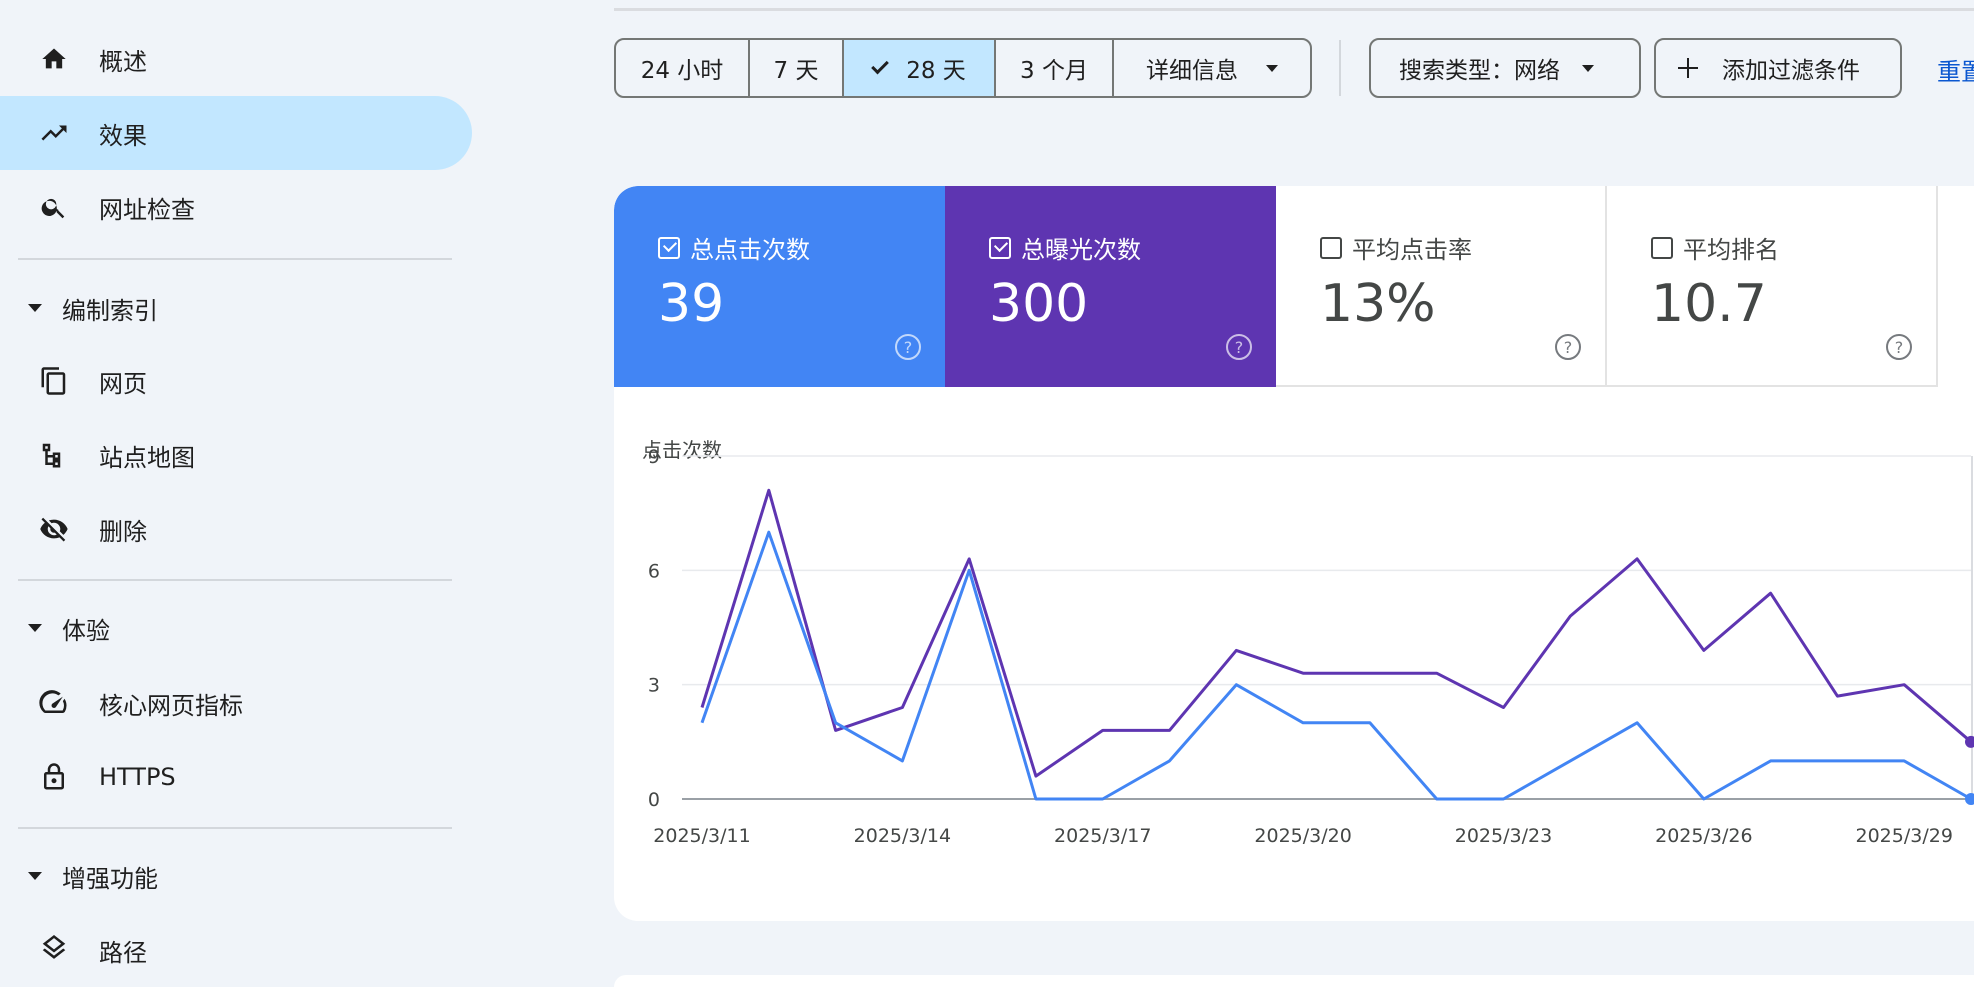 This screenshot has height=987, width=1974. I want to click on nav-item-label: HTTPS, so click(137, 777).